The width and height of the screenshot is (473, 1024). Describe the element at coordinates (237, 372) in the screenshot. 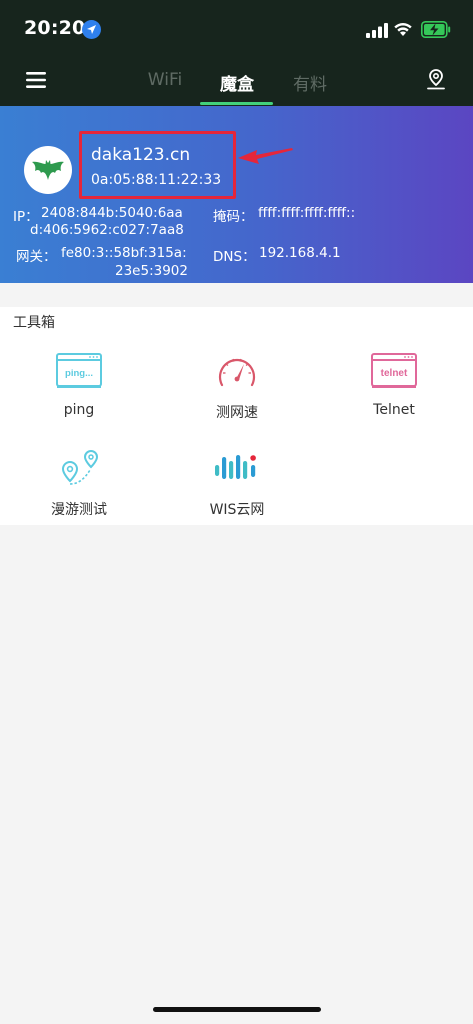

I see `speedometer-icon` at that location.